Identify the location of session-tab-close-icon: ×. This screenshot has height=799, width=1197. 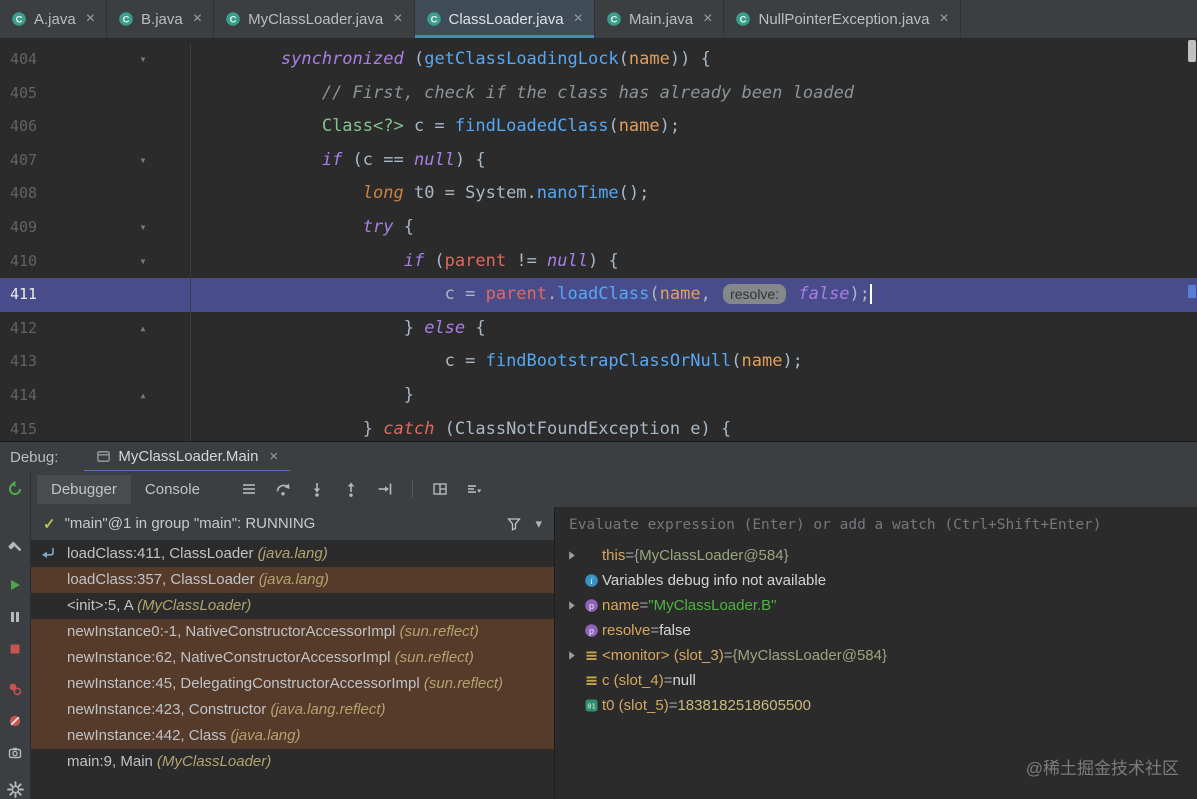
(273, 456).